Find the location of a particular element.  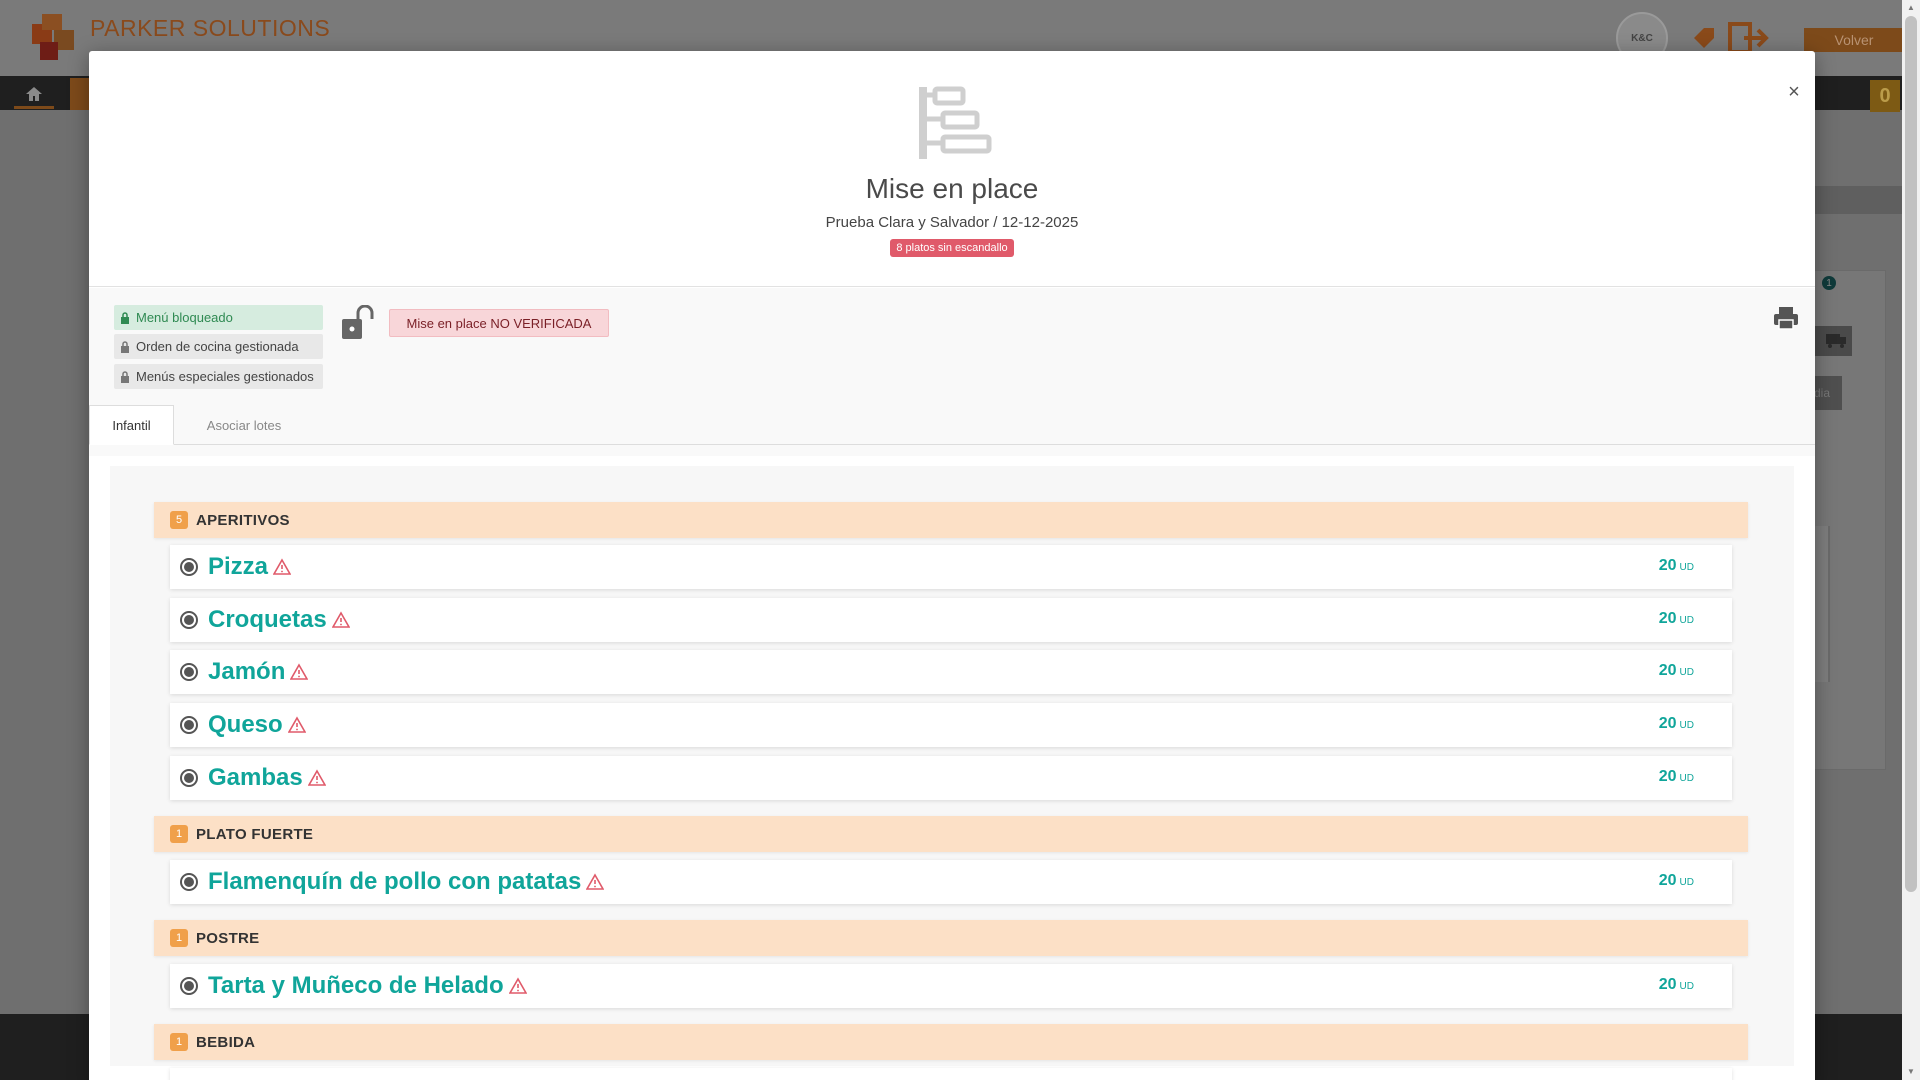

modal-subtitle: Prueba Clara y Salvador / 12-12-2025 is located at coordinates (952, 222).